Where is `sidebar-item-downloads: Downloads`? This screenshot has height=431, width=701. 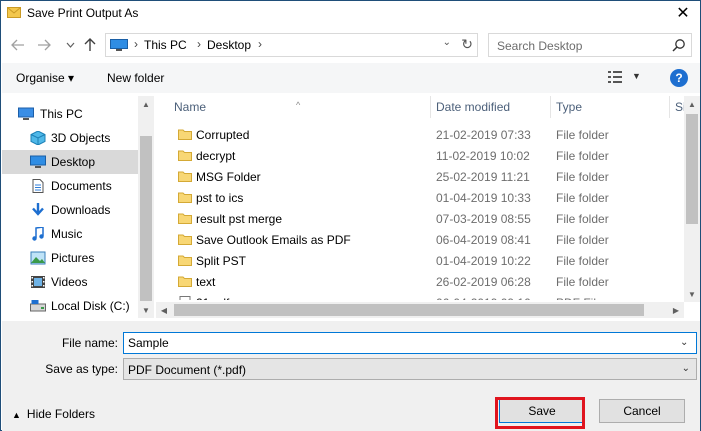 sidebar-item-downloads: Downloads is located at coordinates (70, 210).